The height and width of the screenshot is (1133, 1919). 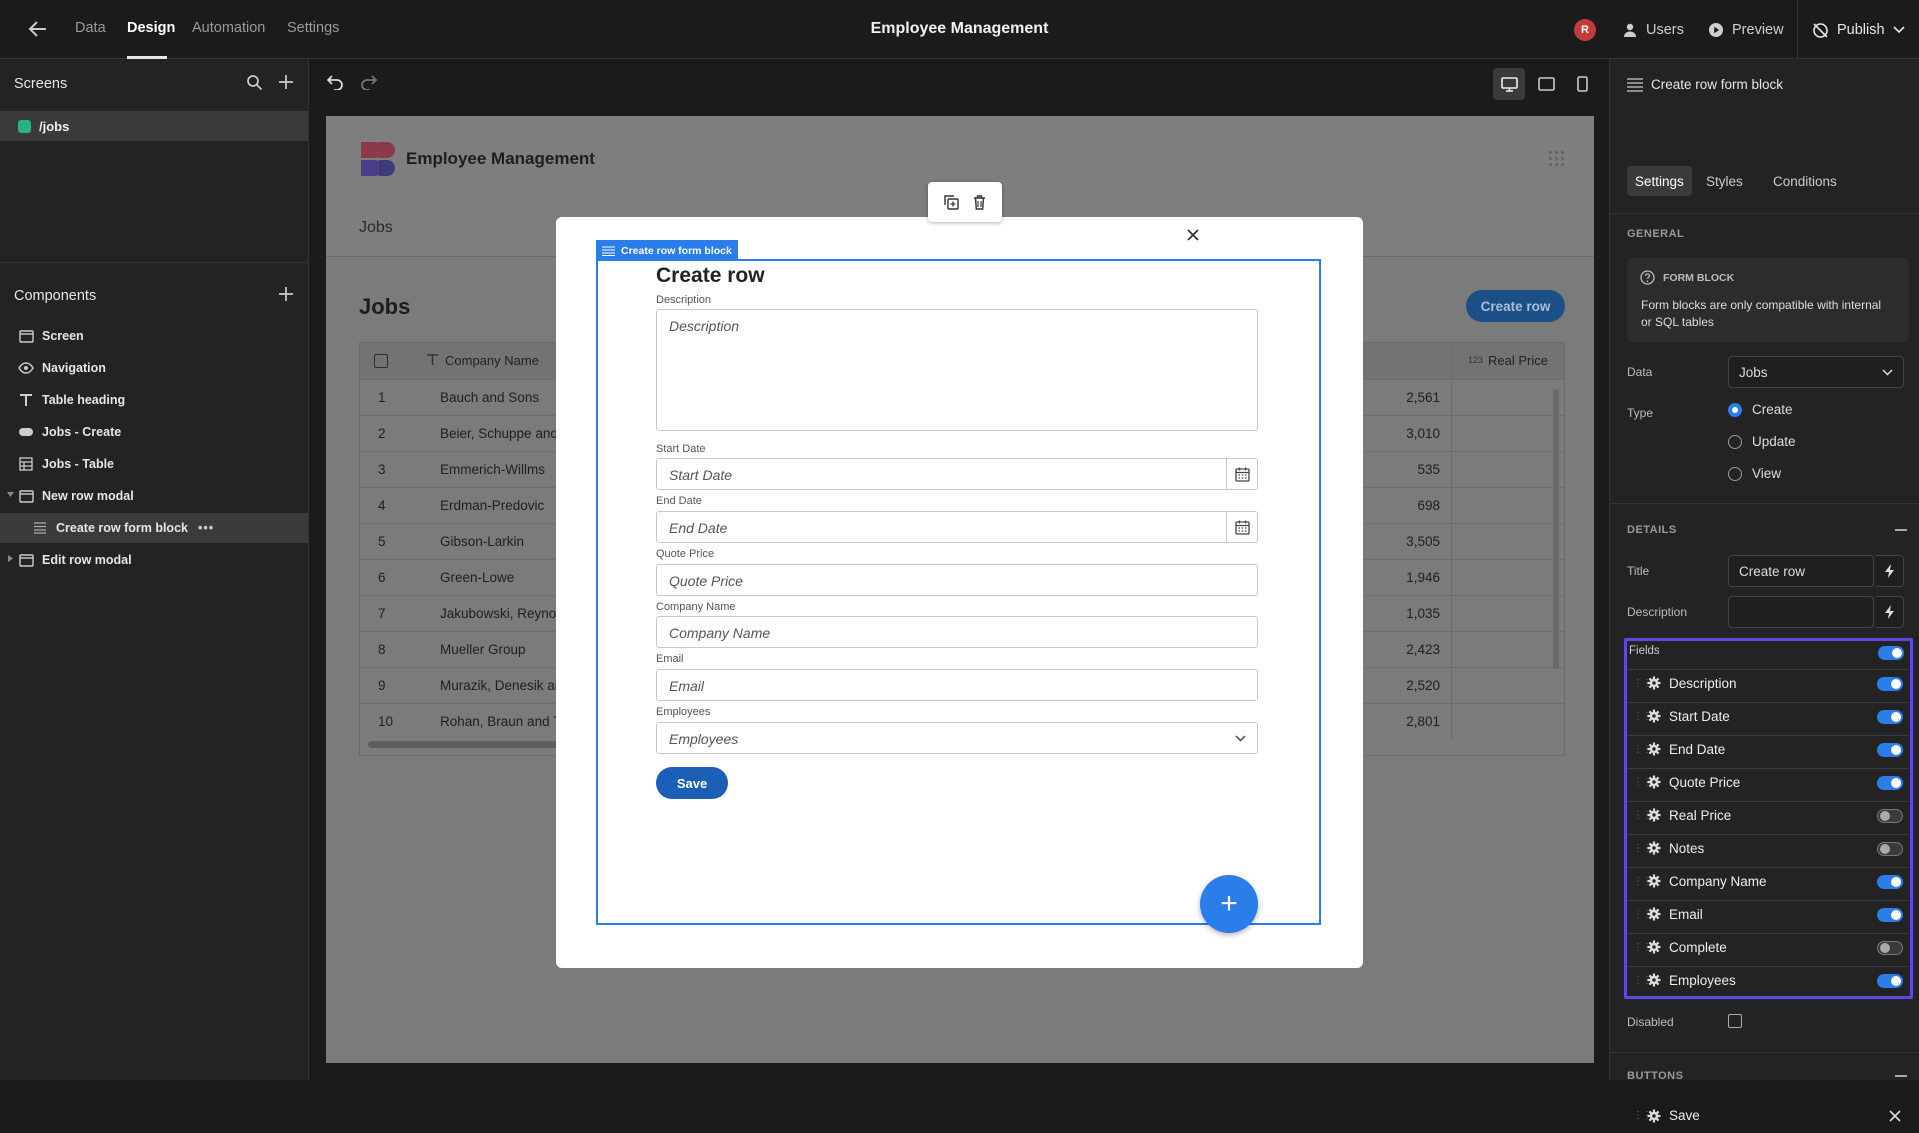 I want to click on tab-conditions: Conditions, so click(x=1805, y=181).